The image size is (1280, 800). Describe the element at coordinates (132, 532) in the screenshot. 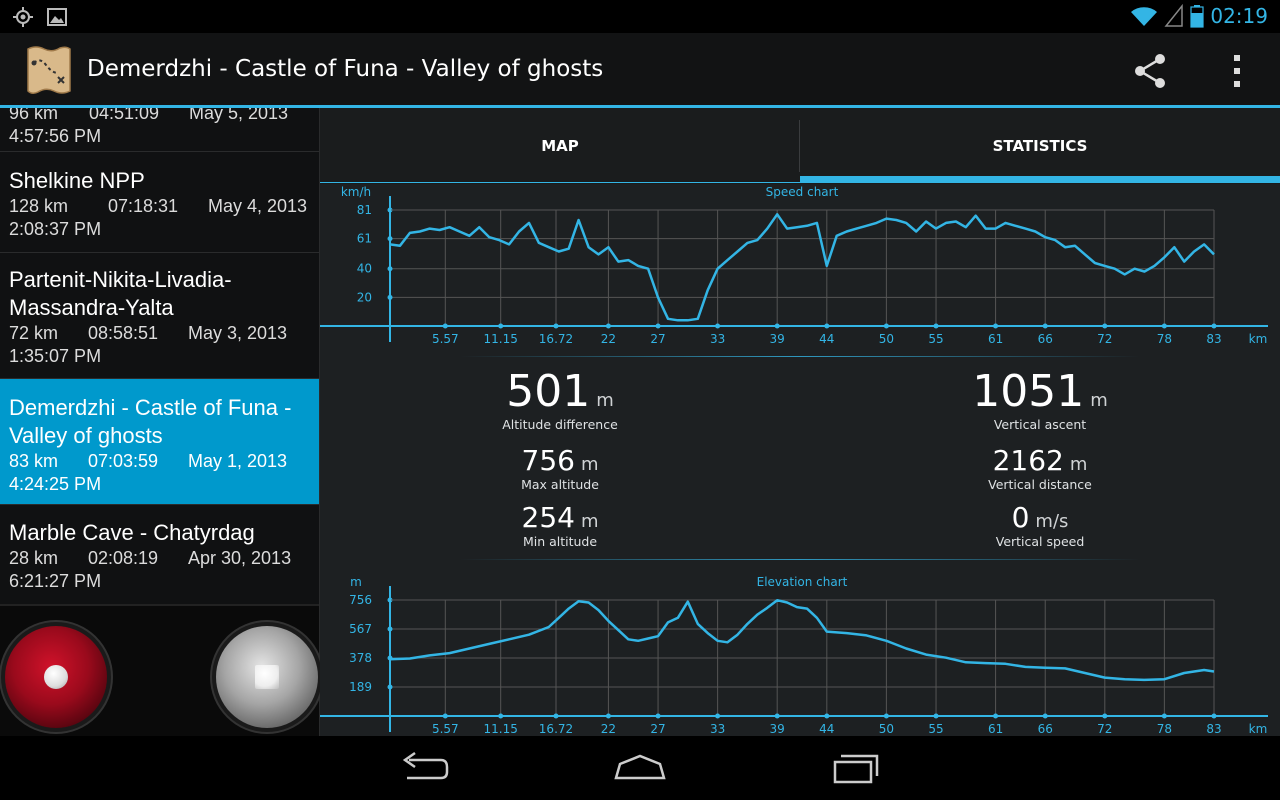

I see `track-name: Marble Cave - Chatyrdag` at that location.